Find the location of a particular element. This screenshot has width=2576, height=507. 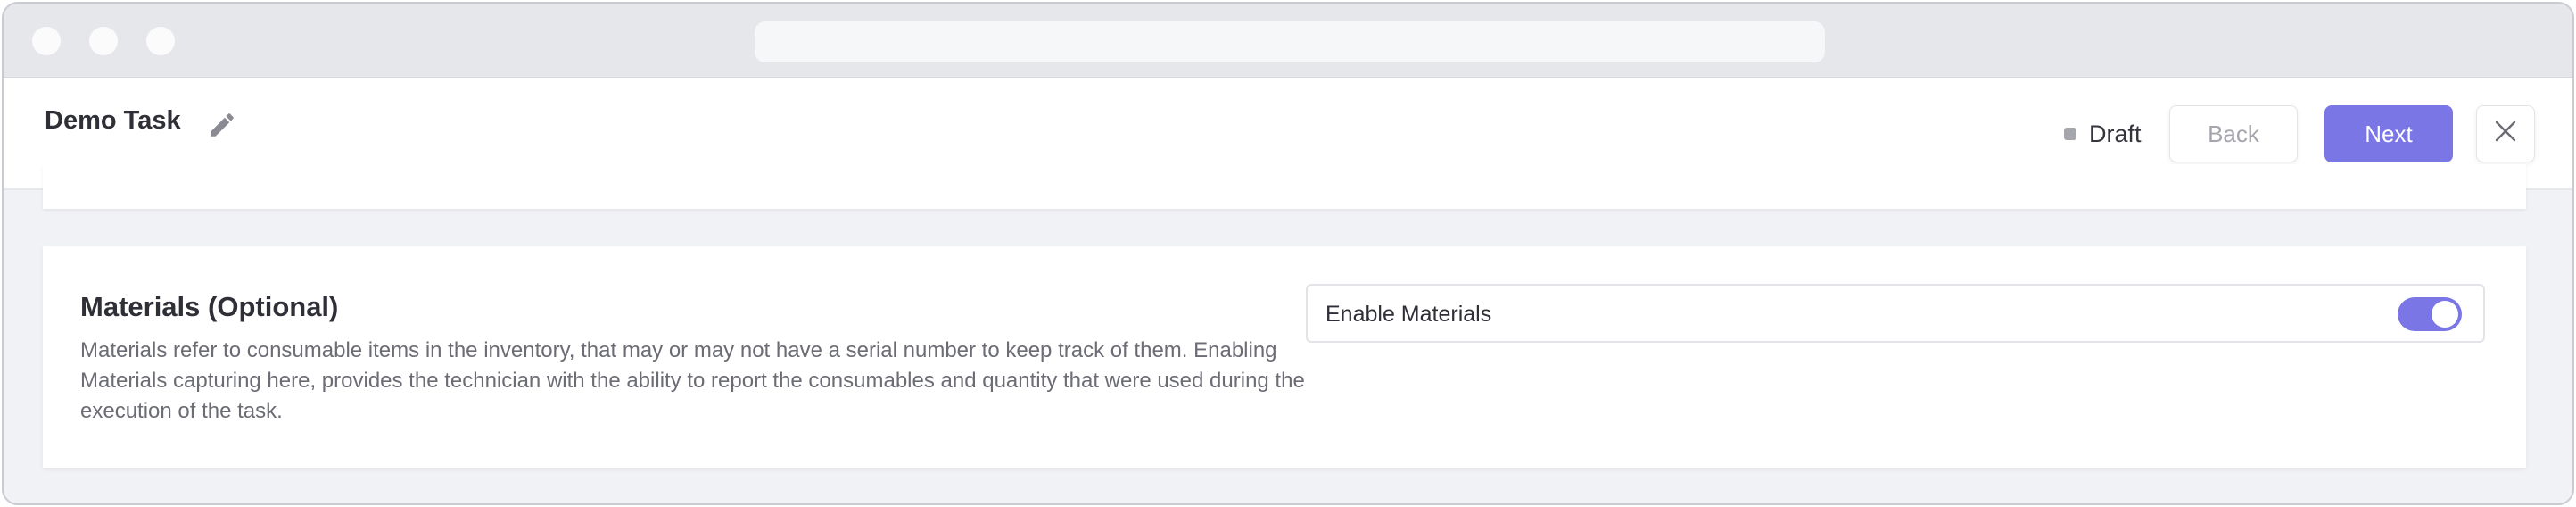

close-button is located at coordinates (2505, 133).